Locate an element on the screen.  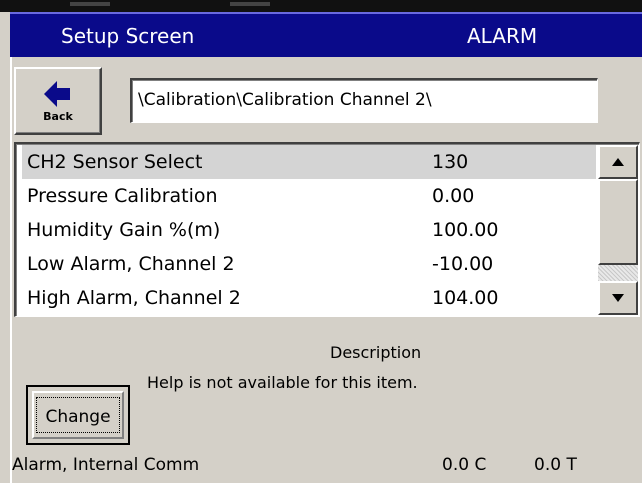
back-button-label: Back is located at coordinates (58, 116).